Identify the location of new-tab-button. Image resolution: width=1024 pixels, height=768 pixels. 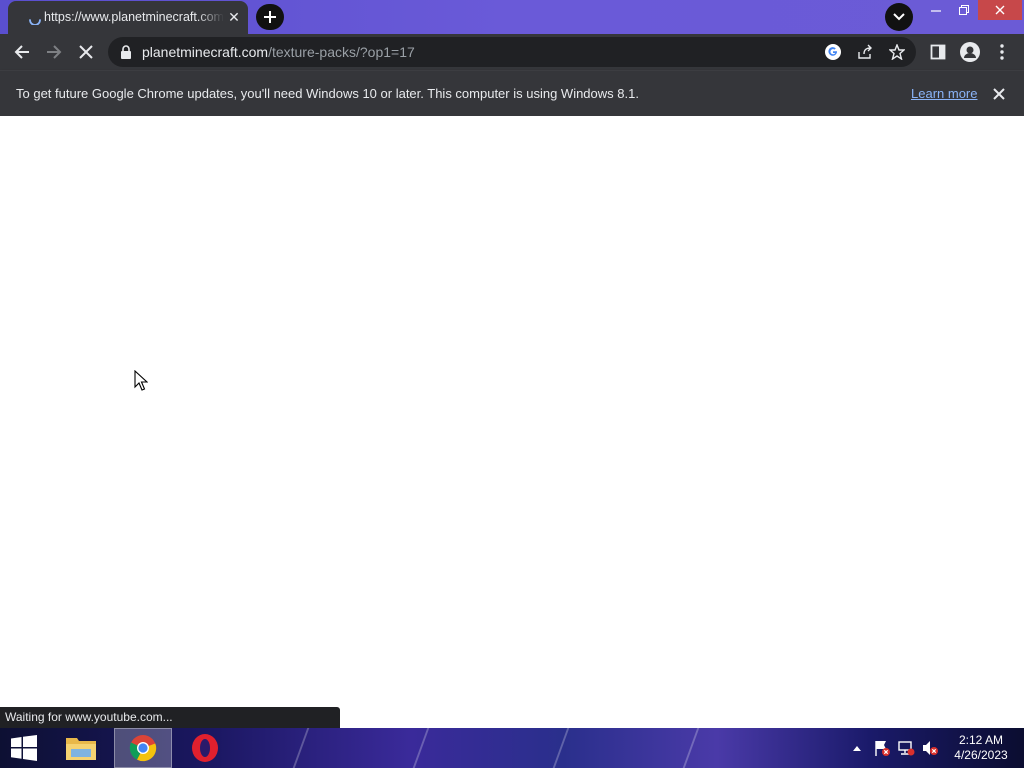
(270, 17).